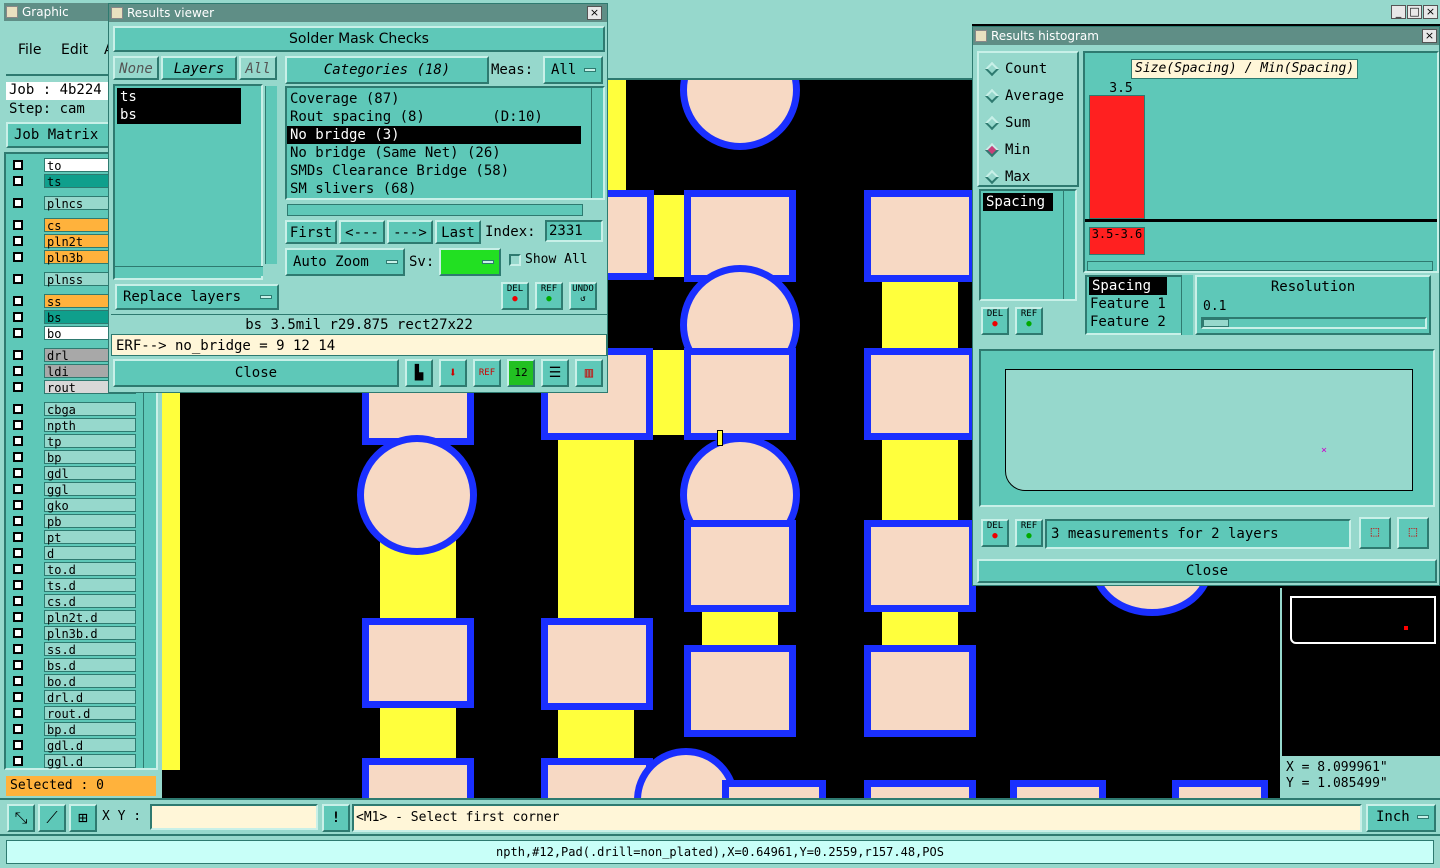  I want to click on layer-name: rout.d, so click(90, 713).